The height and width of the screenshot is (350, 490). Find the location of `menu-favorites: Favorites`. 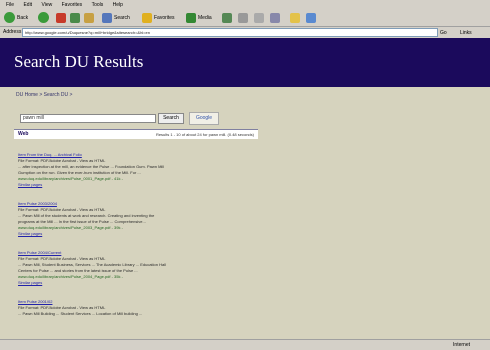

menu-favorites: Favorites is located at coordinates (72, 5).